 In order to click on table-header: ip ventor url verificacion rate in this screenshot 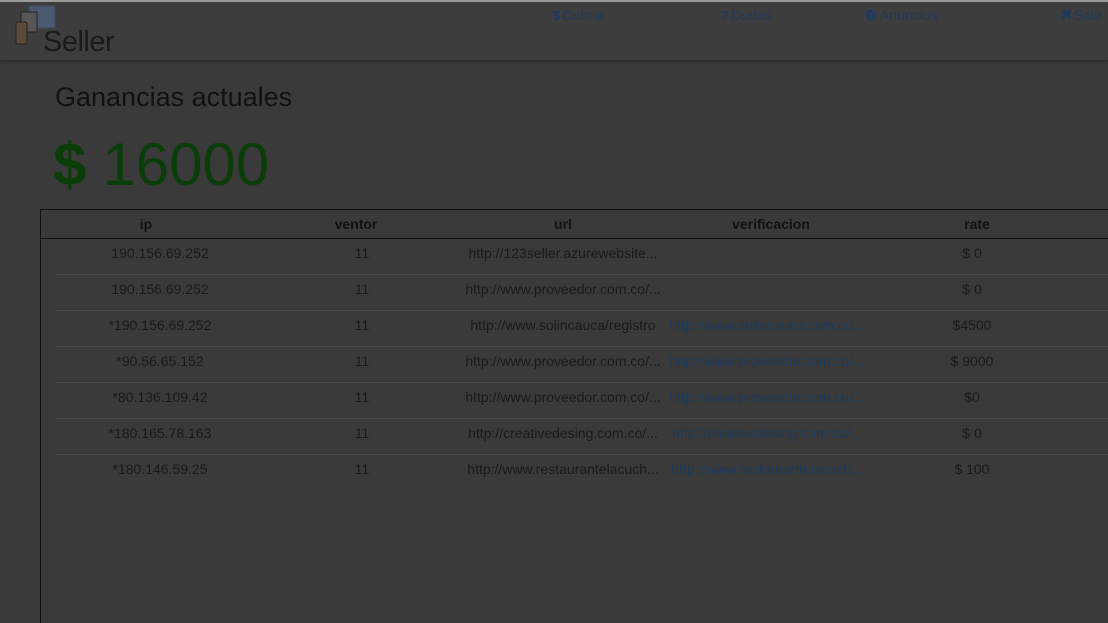, I will do `click(574, 224)`.